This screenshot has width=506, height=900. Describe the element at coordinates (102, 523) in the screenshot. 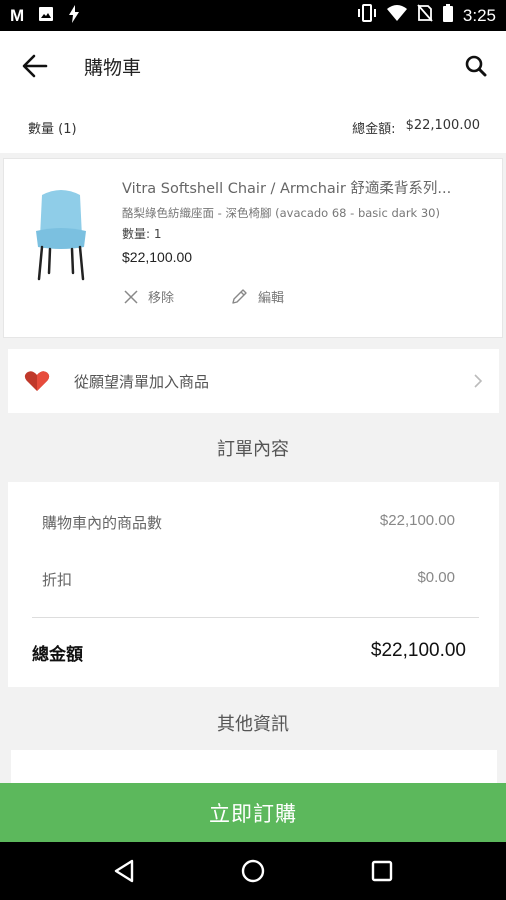

I see `order-row-label: 購物車內的商品數` at that location.